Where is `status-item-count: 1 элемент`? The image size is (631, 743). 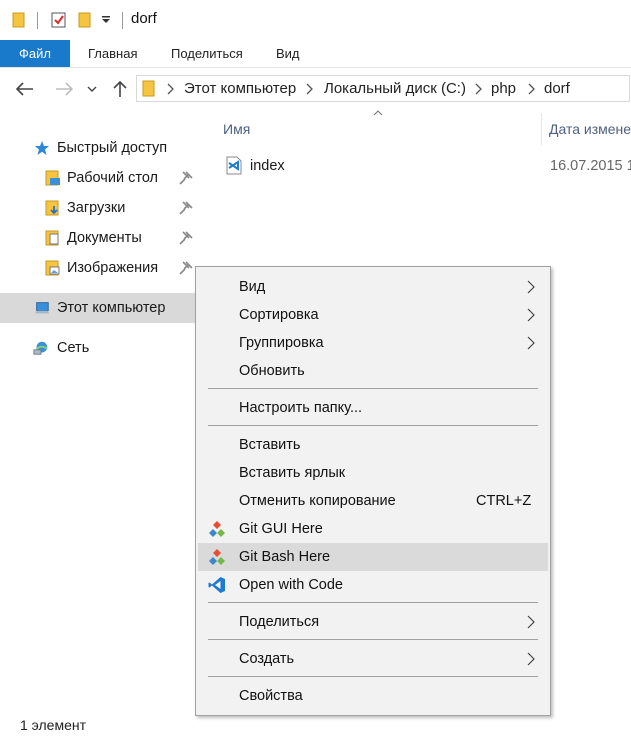
status-item-count: 1 элемент is located at coordinates (53, 725).